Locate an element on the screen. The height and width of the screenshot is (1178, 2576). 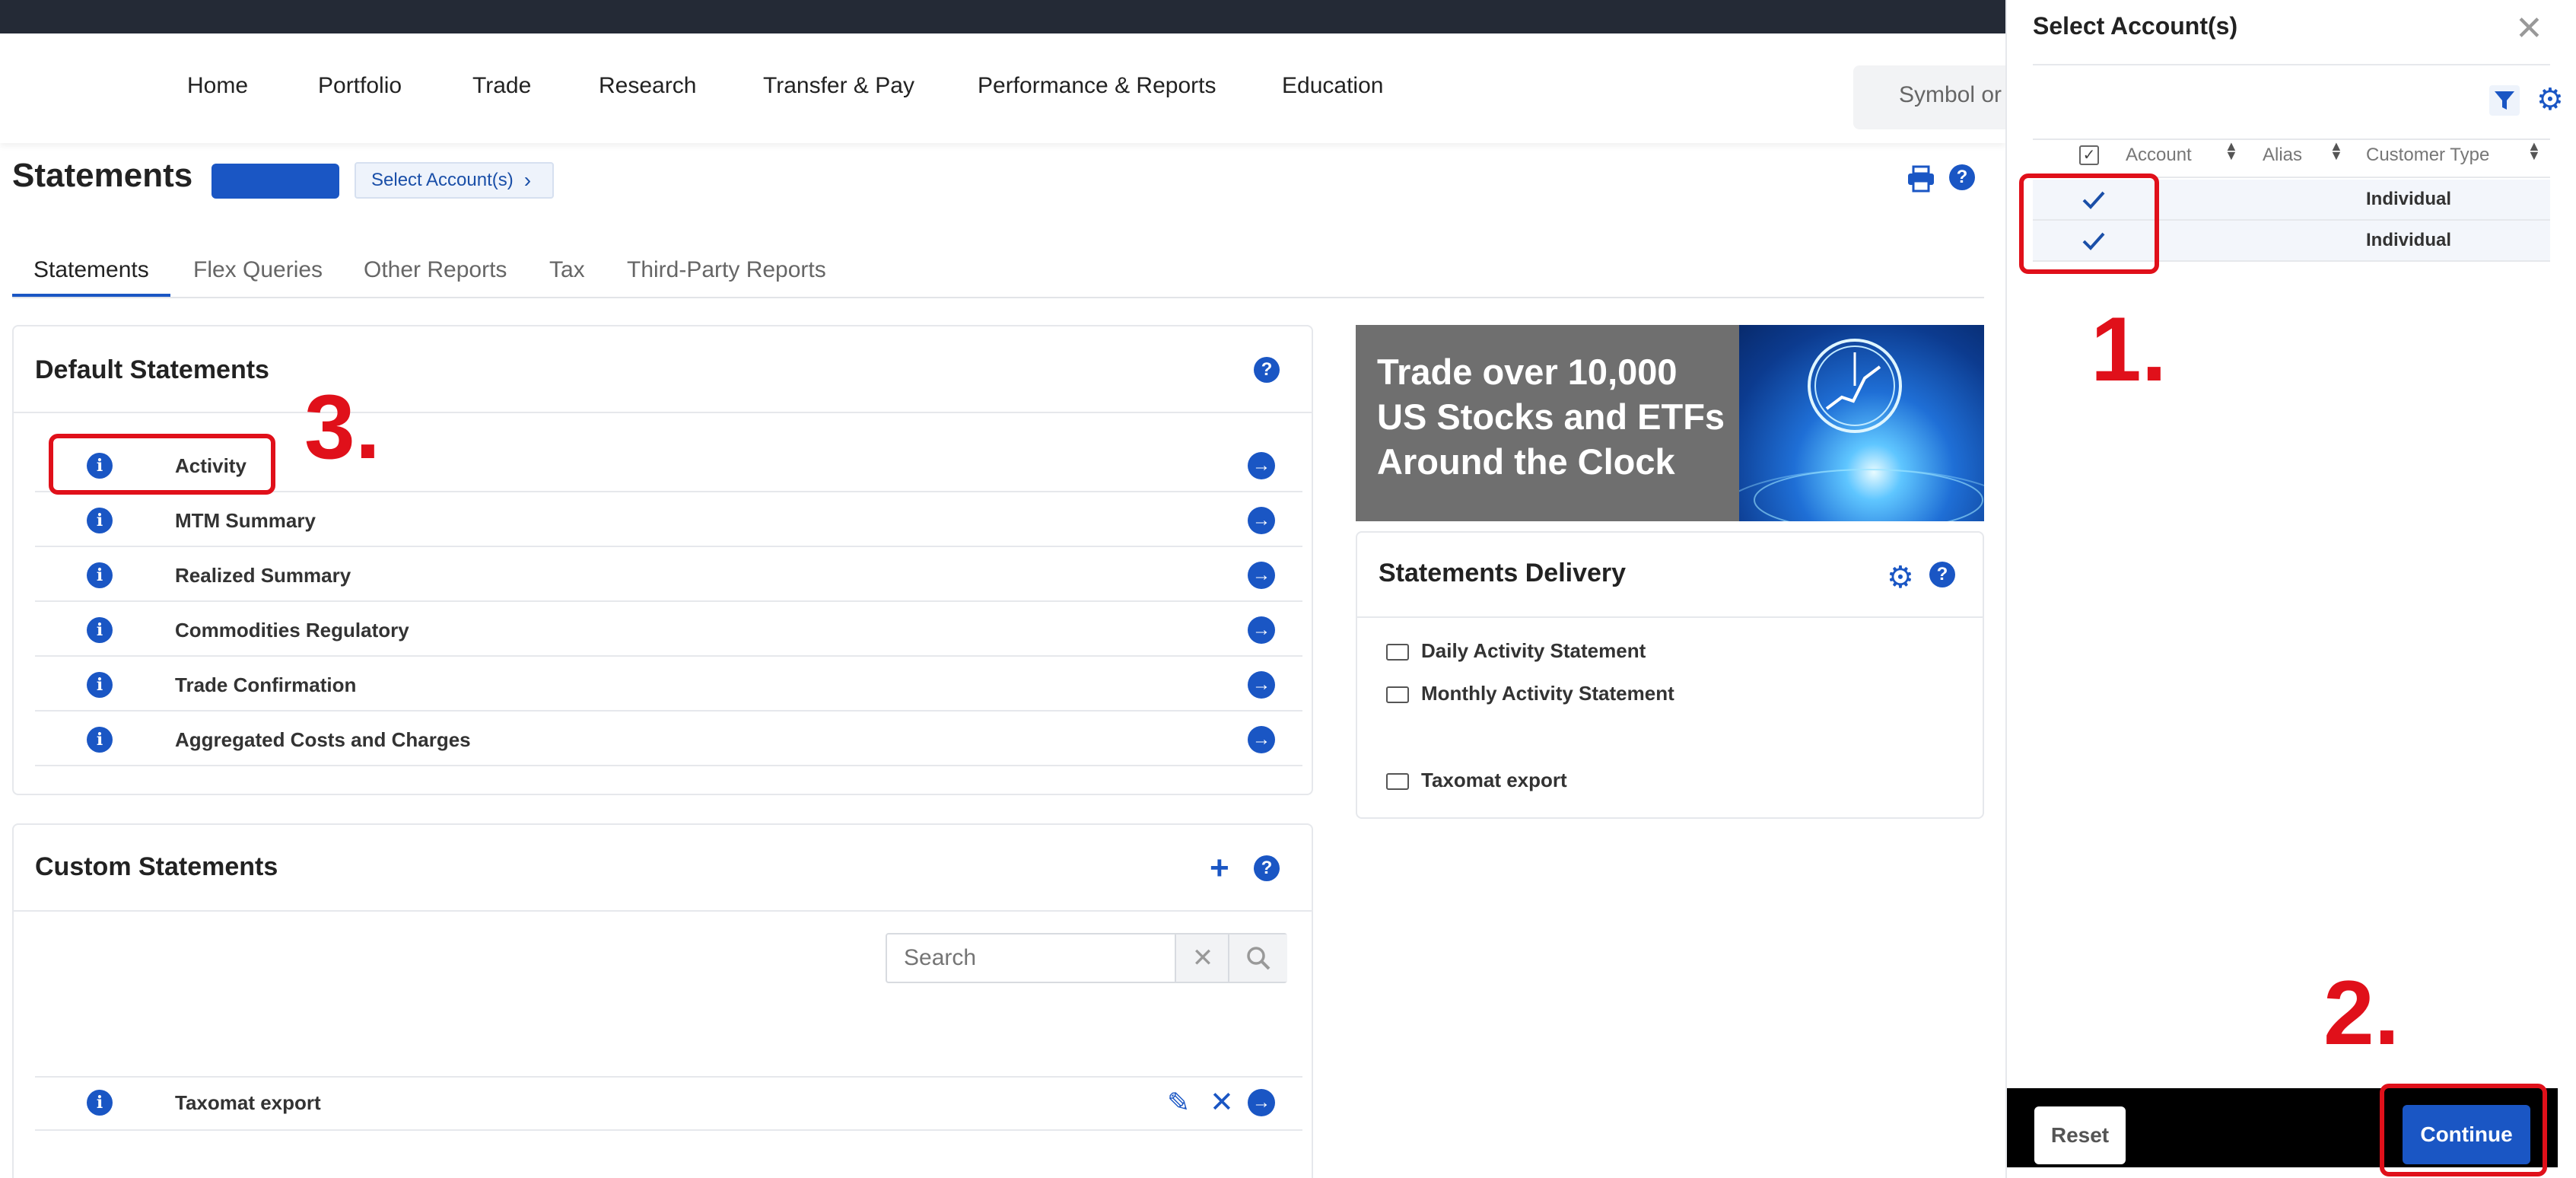
column-account: Account is located at coordinates (2159, 155).